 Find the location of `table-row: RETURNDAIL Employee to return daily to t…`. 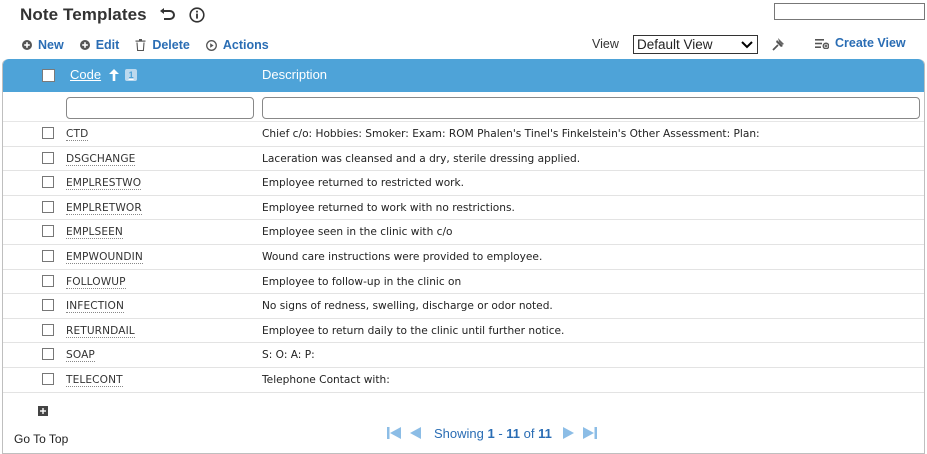

table-row: RETURNDAIL Employee to return daily to t… is located at coordinates (463, 331).